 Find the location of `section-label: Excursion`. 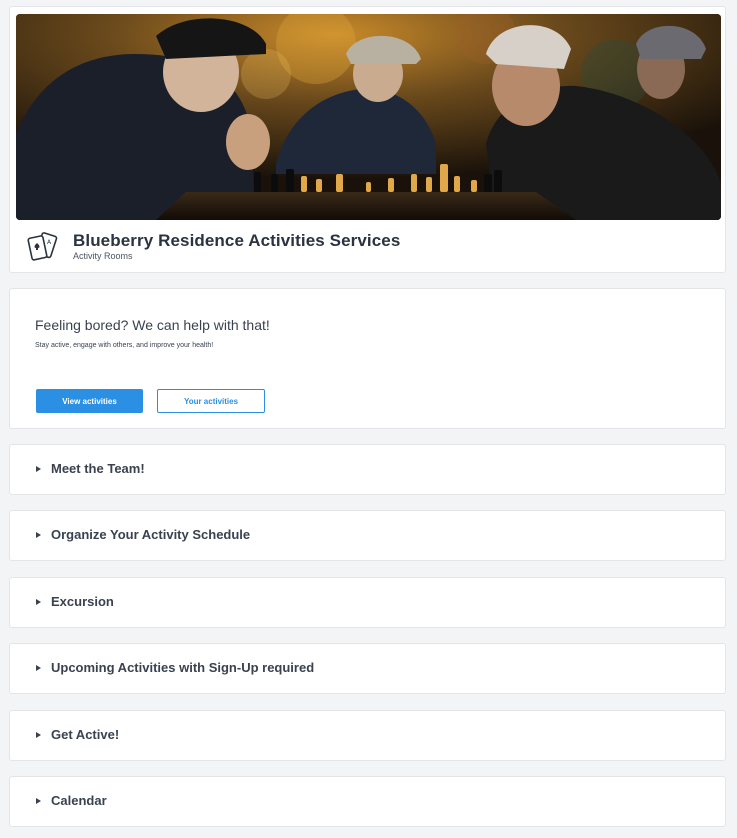

section-label: Excursion is located at coordinates (82, 601).